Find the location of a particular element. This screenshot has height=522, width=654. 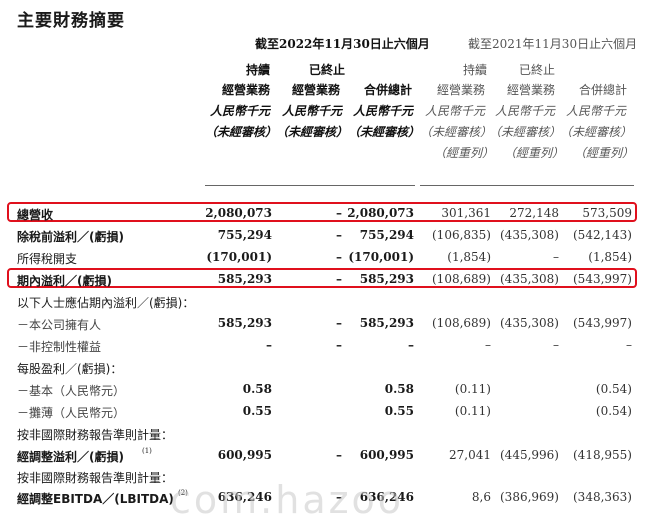

row-label: 期內溢利／(虧損) is located at coordinates (64, 281).